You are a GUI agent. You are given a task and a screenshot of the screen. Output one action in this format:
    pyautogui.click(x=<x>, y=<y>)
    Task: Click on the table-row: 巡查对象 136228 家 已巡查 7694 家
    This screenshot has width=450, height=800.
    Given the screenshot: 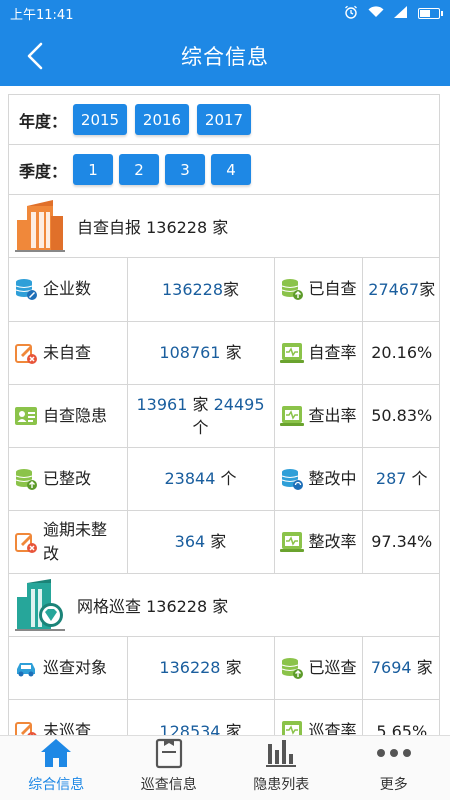 What is the action you would take?
    pyautogui.click(x=224, y=668)
    